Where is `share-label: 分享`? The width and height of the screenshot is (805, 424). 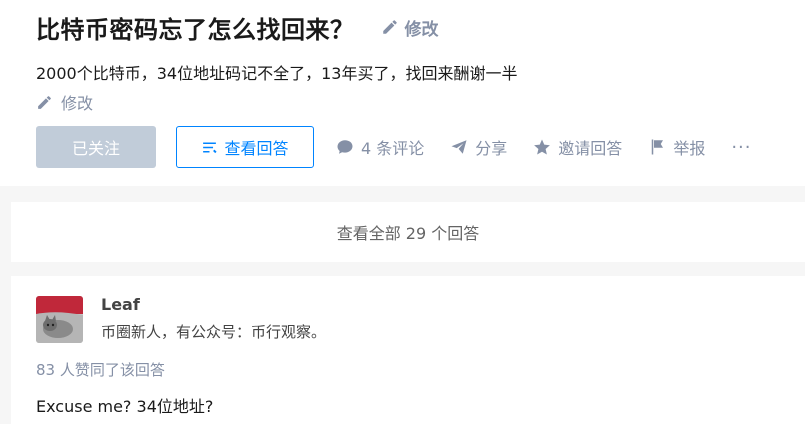
share-label: 分享 is located at coordinates (491, 148).